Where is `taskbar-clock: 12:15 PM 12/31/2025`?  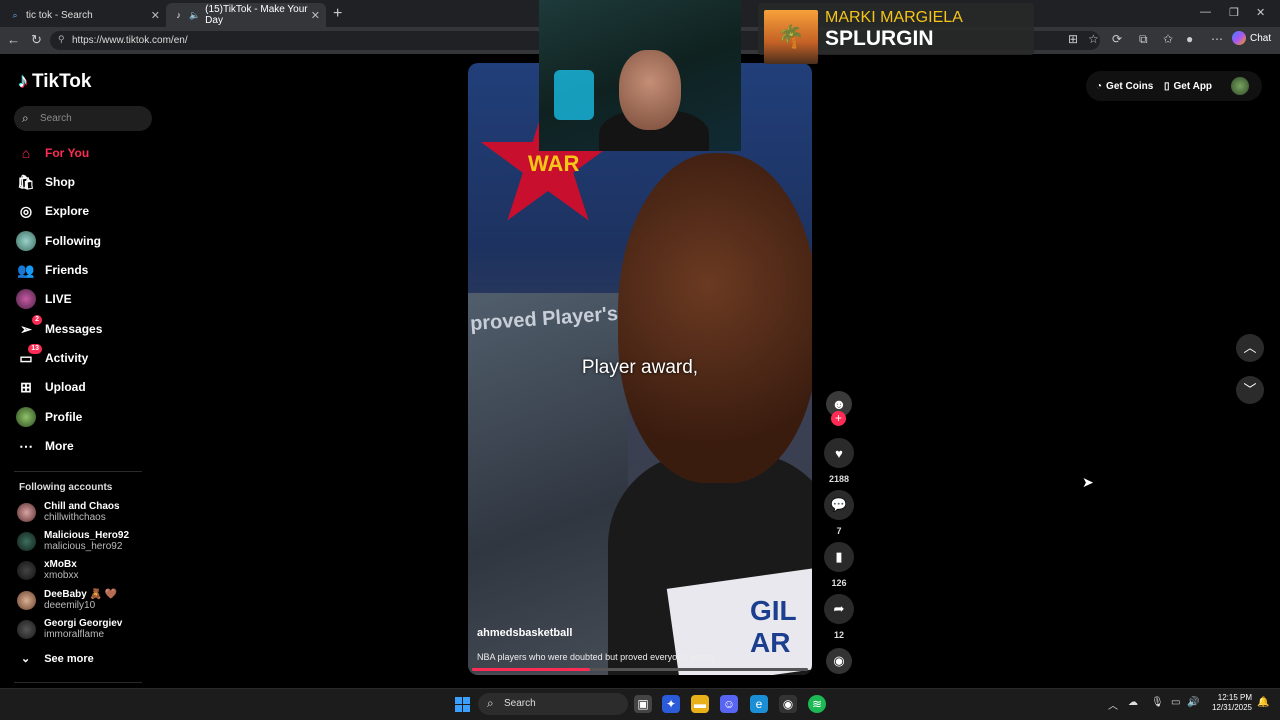
taskbar-clock: 12:15 PM 12/31/2025 is located at coordinates (1229, 703).